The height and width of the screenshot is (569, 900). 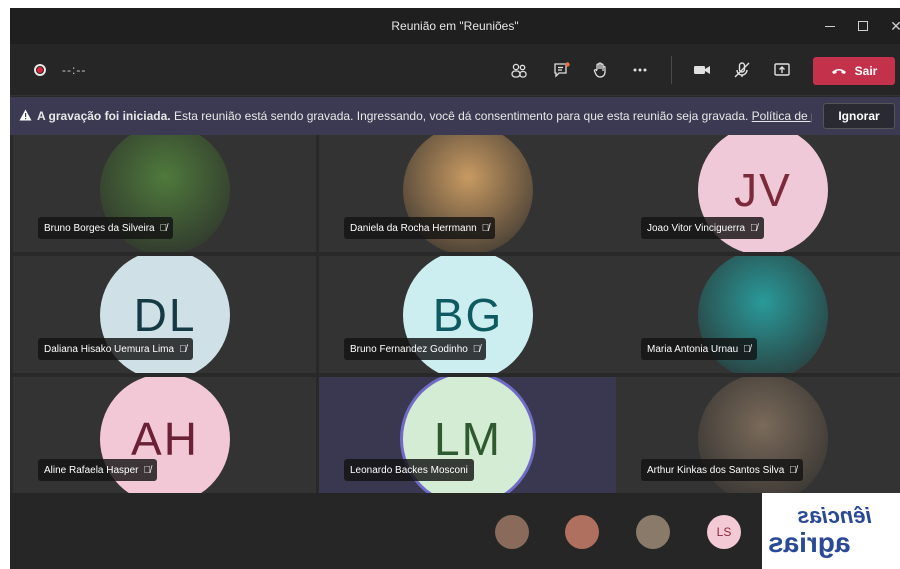 What do you see at coordinates (468, 439) in the screenshot?
I see `participant-initials: LM` at bounding box center [468, 439].